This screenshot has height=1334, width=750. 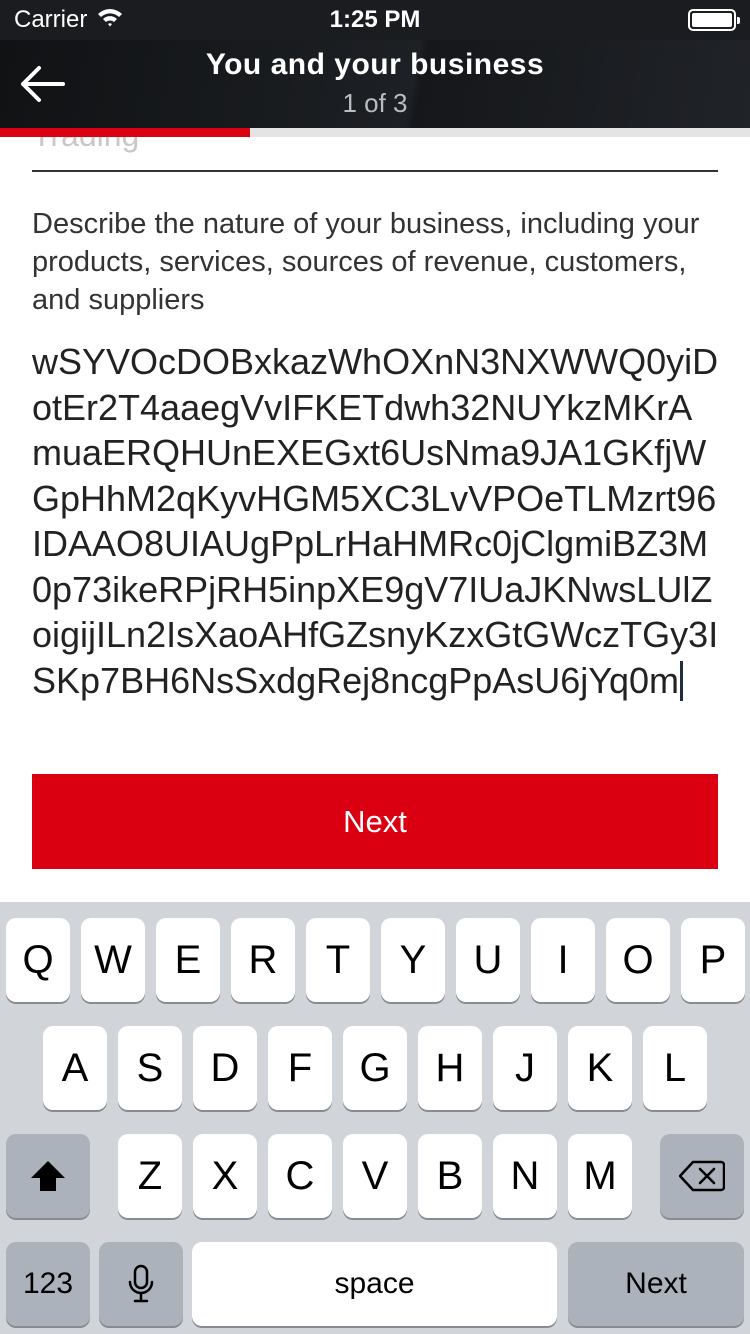 I want to click on shift-key, so click(x=48, y=1176).